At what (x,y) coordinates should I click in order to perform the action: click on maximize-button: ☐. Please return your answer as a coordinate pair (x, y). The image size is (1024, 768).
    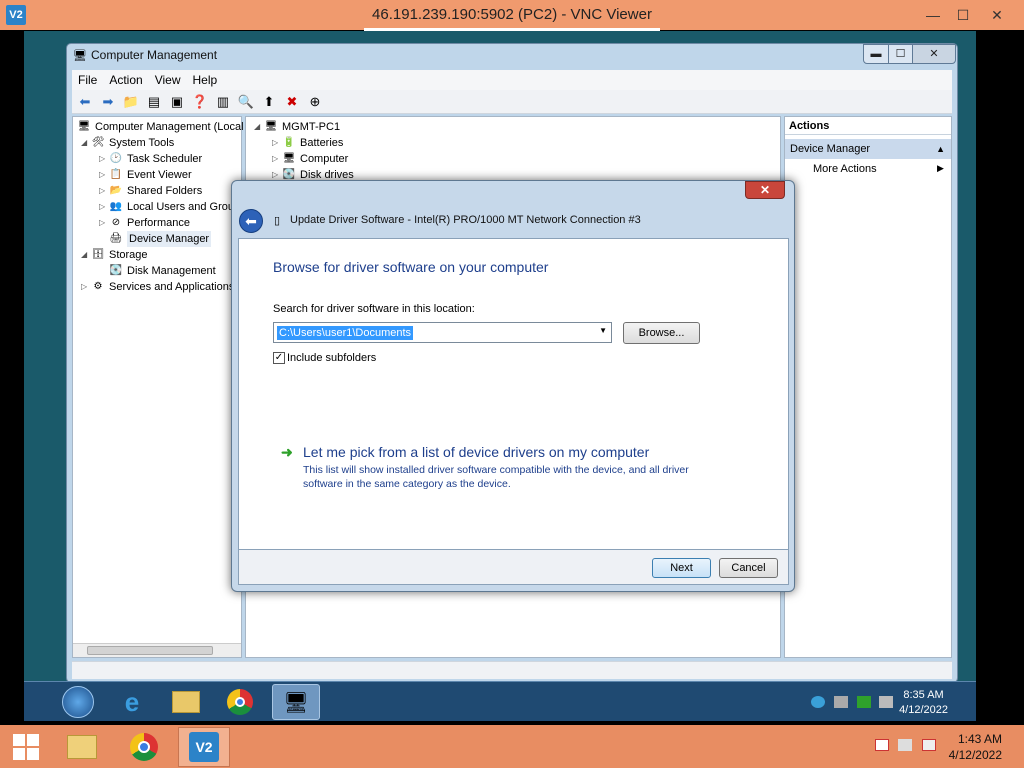
    Looking at the image, I should click on (900, 54).